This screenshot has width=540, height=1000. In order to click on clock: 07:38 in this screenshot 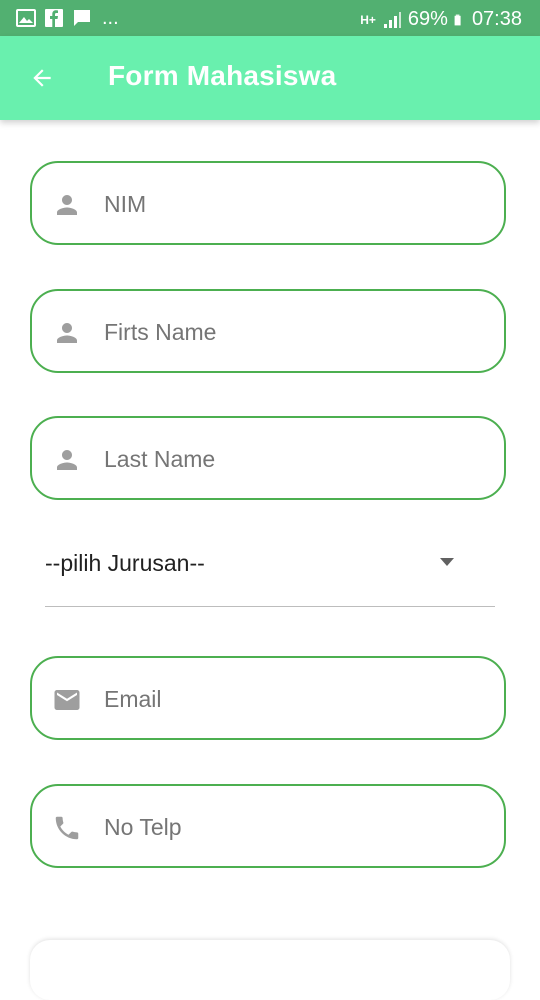, I will do `click(496, 19)`.